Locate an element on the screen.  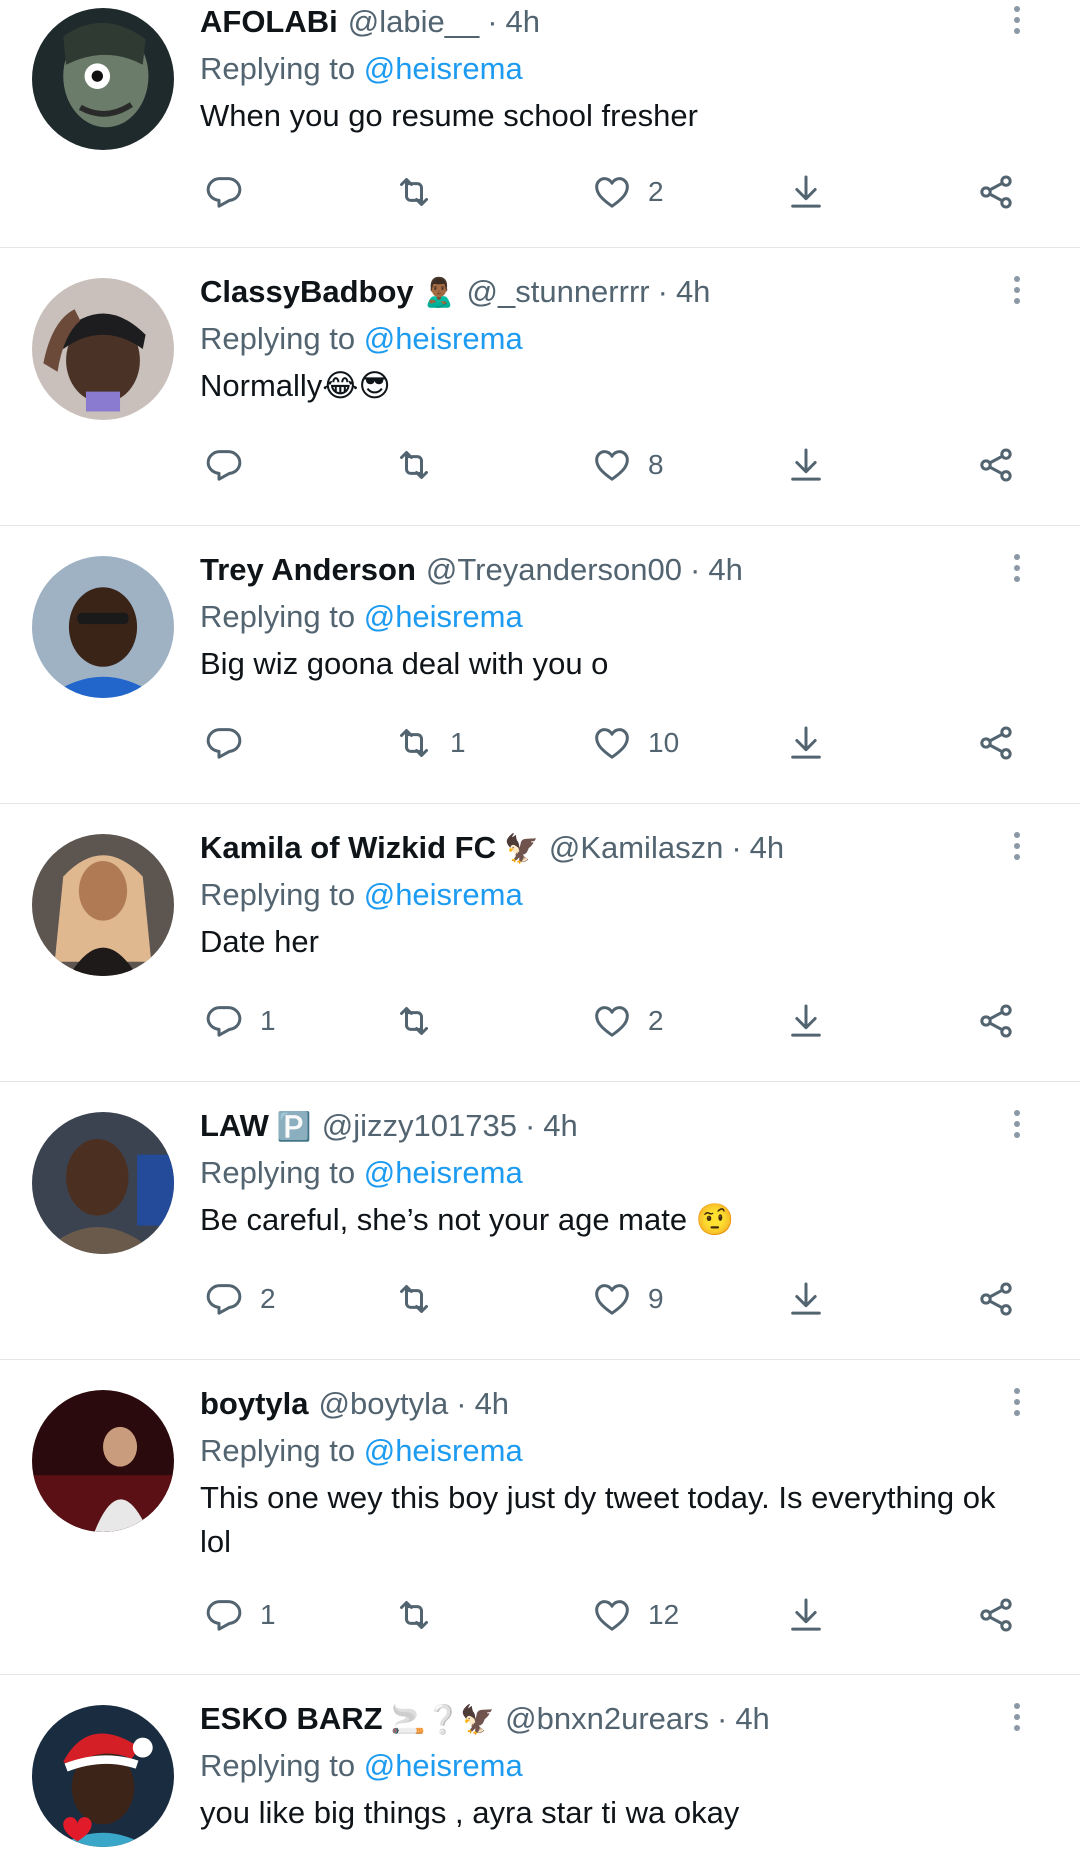
user-handle: @boytyla is located at coordinates (384, 1404).